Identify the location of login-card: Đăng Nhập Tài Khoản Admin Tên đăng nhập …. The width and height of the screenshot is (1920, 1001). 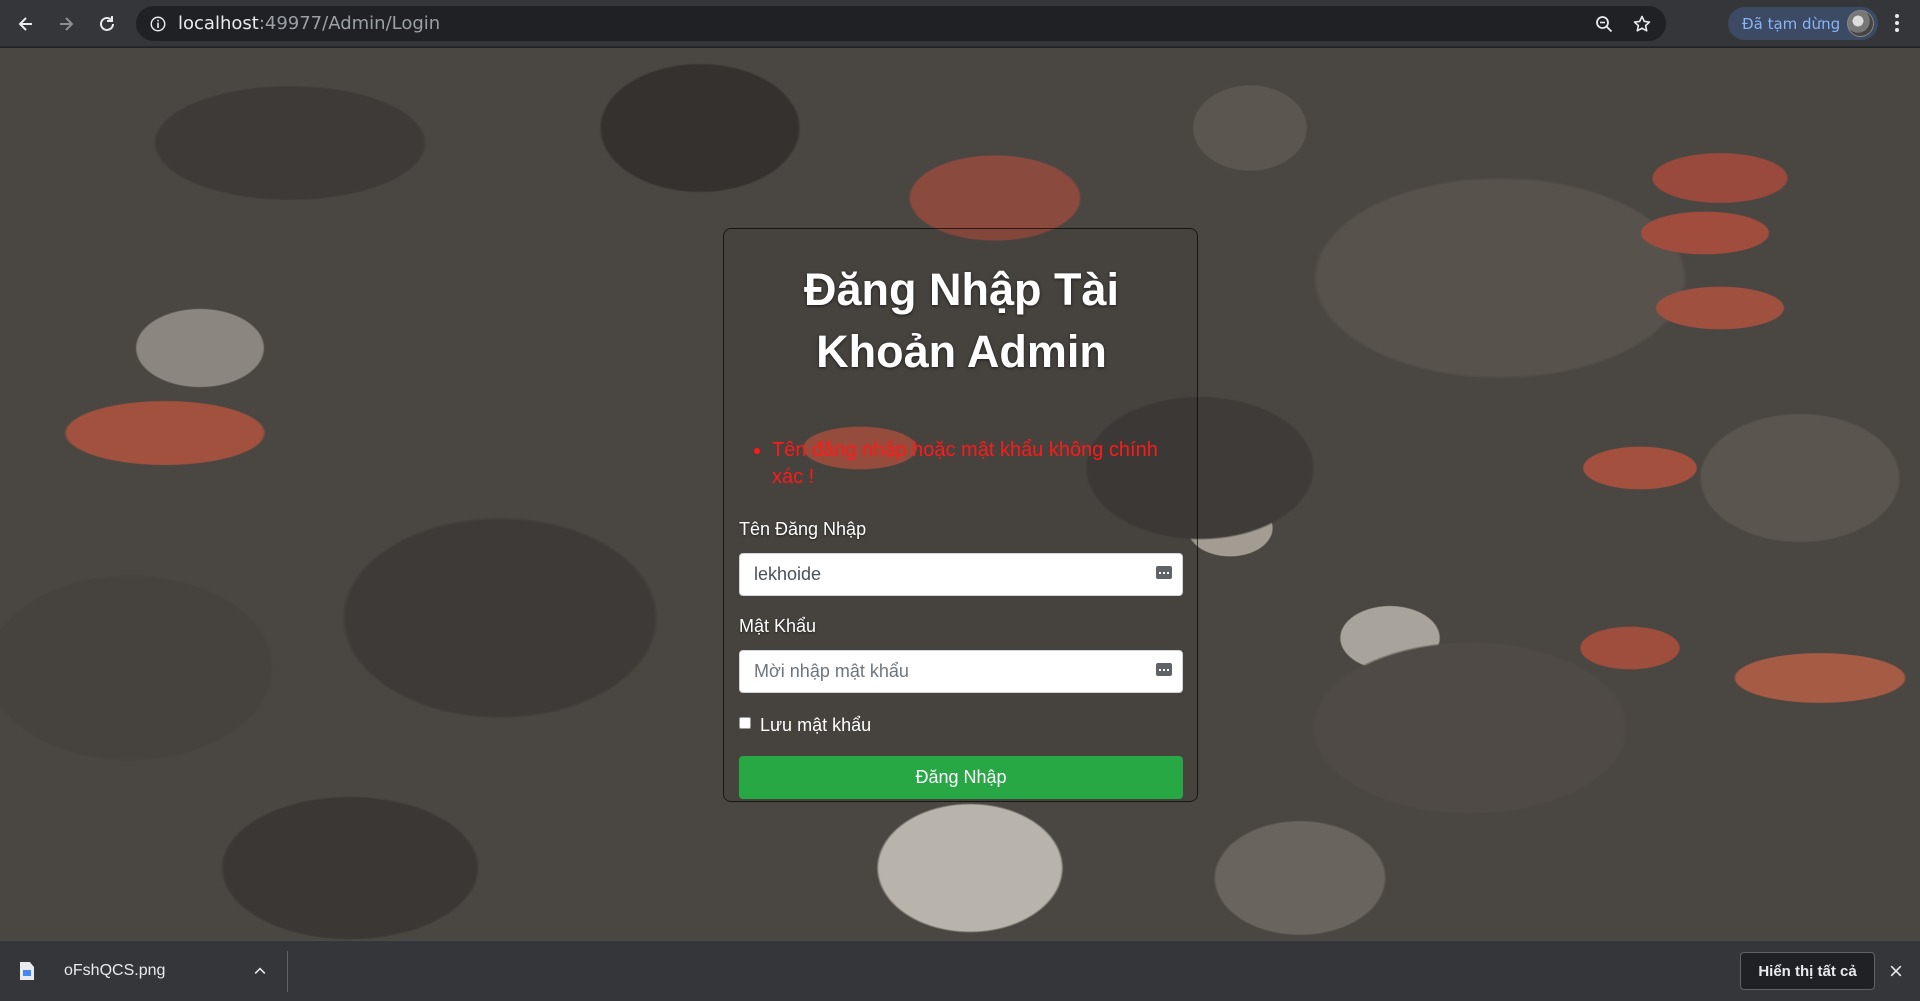
(960, 515).